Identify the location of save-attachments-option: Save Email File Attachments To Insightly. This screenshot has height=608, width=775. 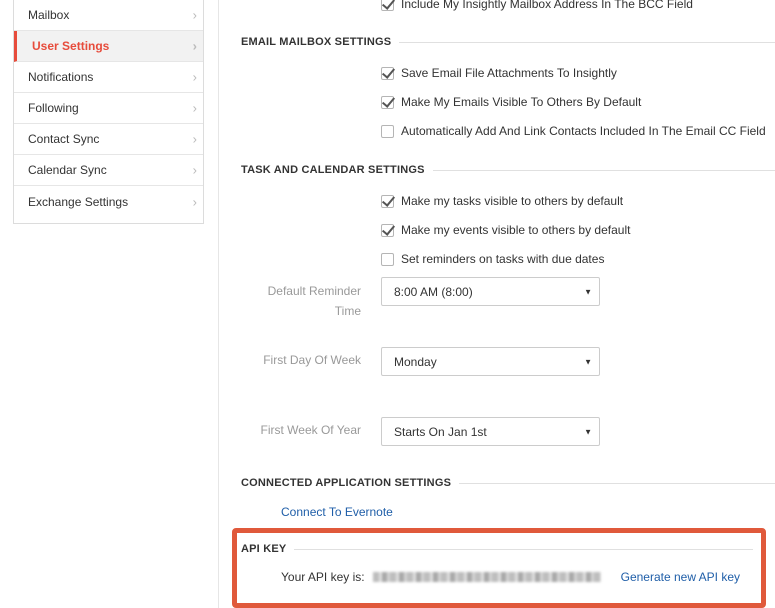
(499, 73).